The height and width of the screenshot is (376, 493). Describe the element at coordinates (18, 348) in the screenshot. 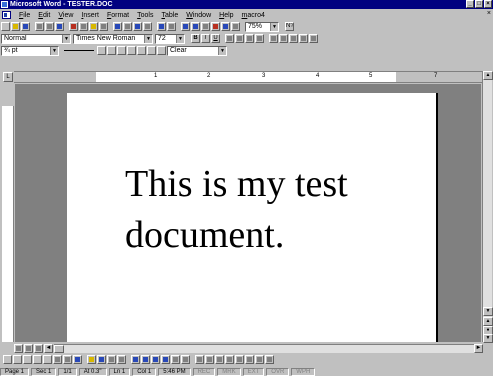

I see `normal-view-icon` at that location.